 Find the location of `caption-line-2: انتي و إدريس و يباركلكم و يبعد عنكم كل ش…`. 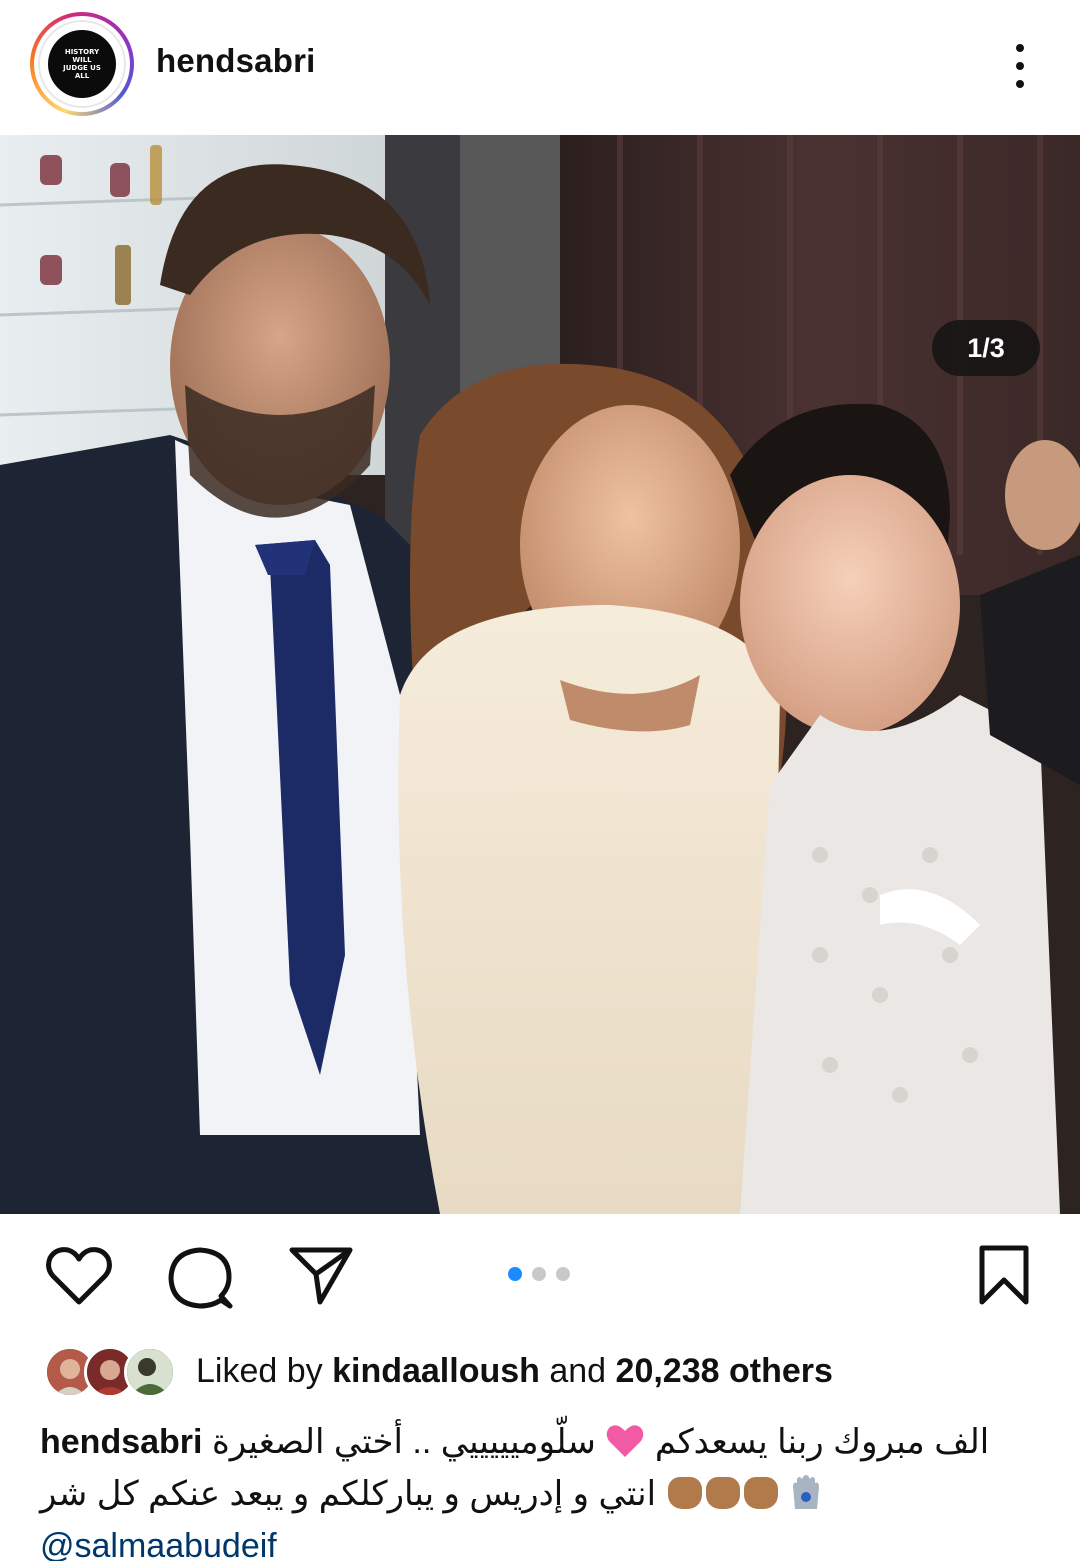

caption-line-2: انتي و إدريس و يباركلكم و يبعد عنكم كل ش… is located at coordinates (348, 1494).